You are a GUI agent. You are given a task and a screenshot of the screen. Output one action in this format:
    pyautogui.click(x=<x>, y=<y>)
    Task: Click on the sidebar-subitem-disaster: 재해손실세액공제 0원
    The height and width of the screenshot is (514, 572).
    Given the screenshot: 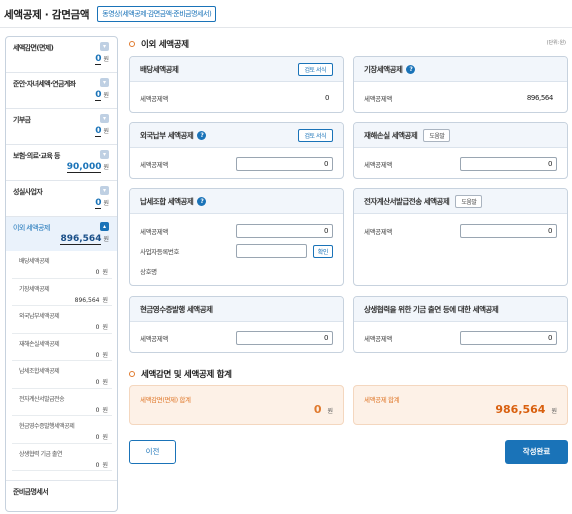 What is the action you would take?
    pyautogui.click(x=62, y=347)
    